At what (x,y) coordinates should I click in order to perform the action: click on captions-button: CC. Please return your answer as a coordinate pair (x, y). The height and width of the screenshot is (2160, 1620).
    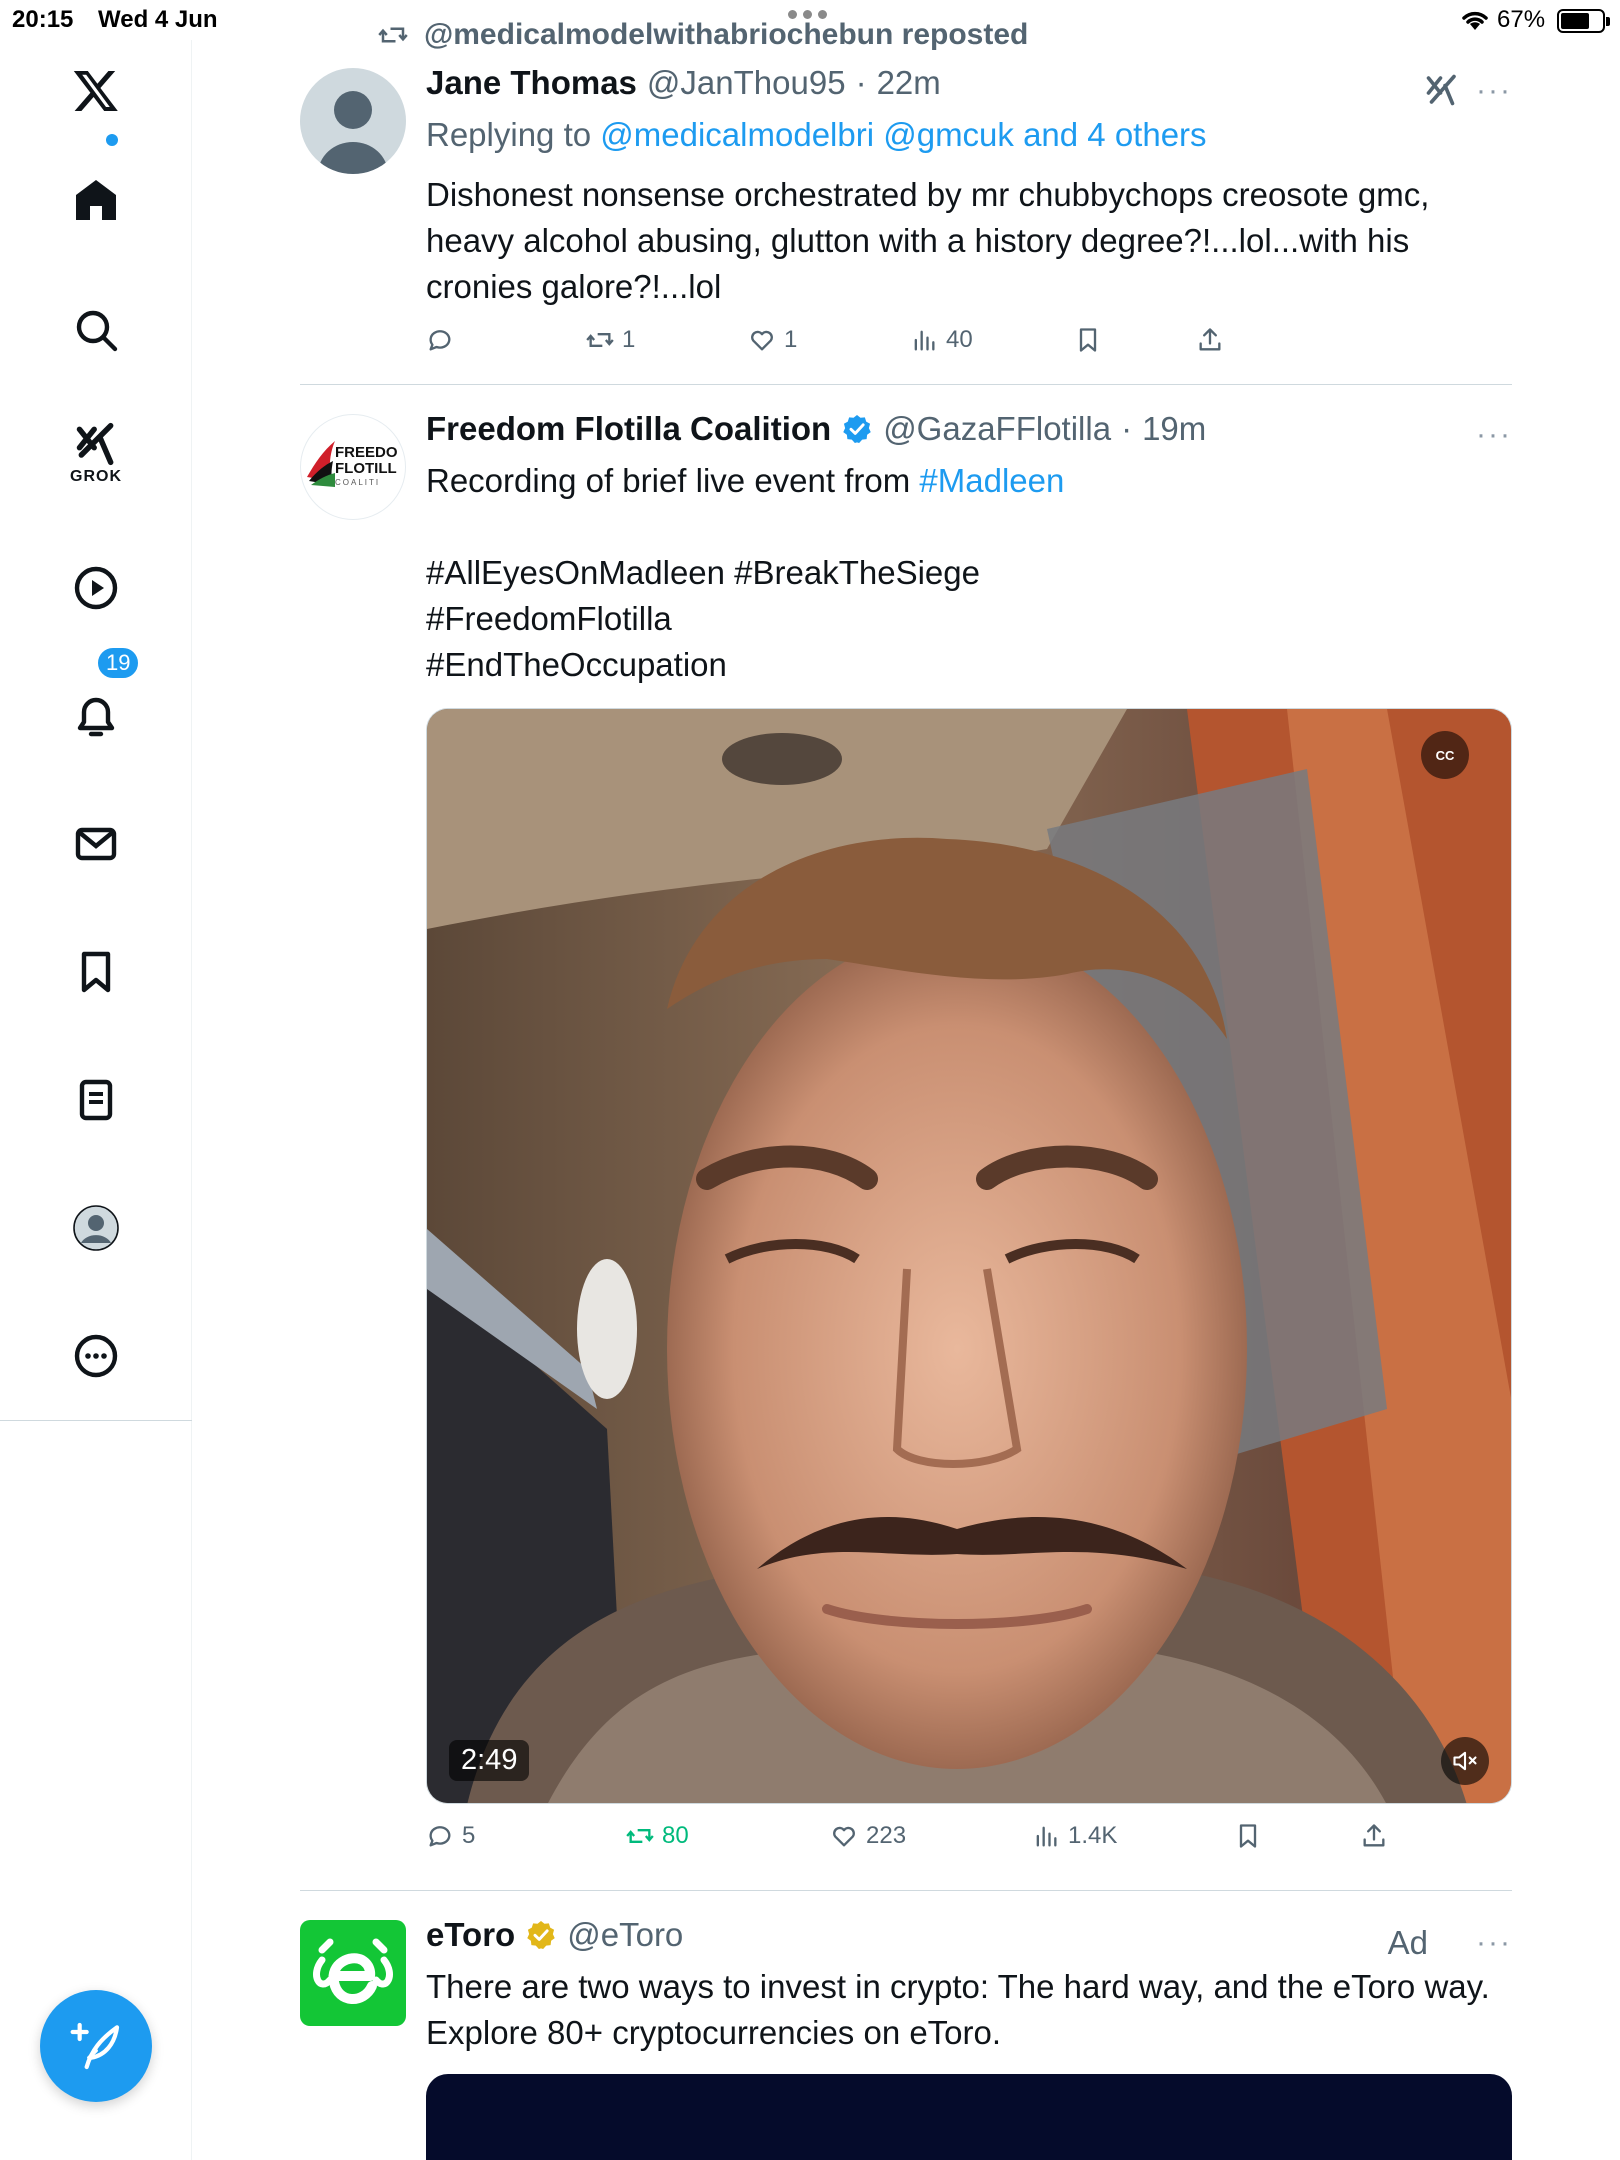
    Looking at the image, I should click on (1445, 755).